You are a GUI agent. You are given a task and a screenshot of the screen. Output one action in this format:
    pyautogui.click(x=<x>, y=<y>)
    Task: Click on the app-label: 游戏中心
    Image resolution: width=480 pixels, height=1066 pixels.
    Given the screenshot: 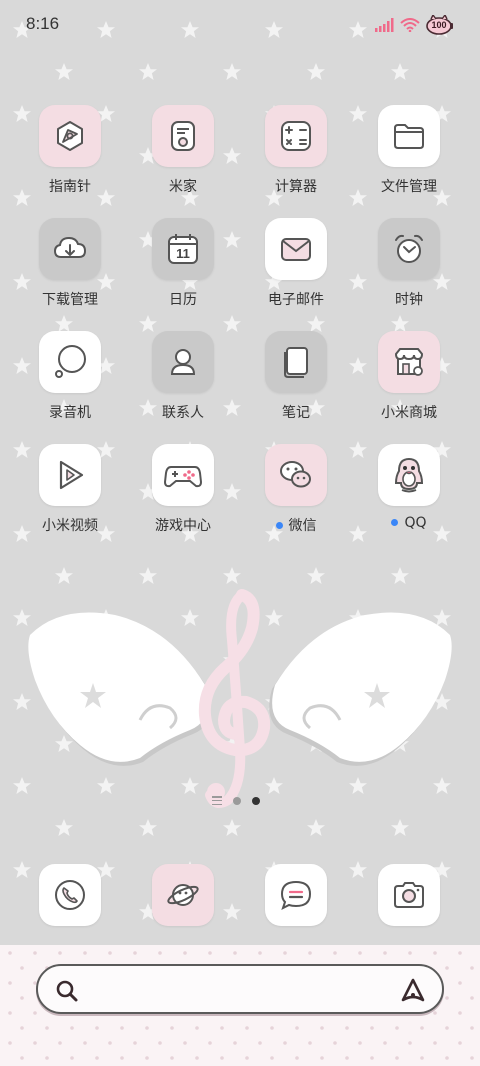 What is the action you would take?
    pyautogui.click(x=183, y=526)
    